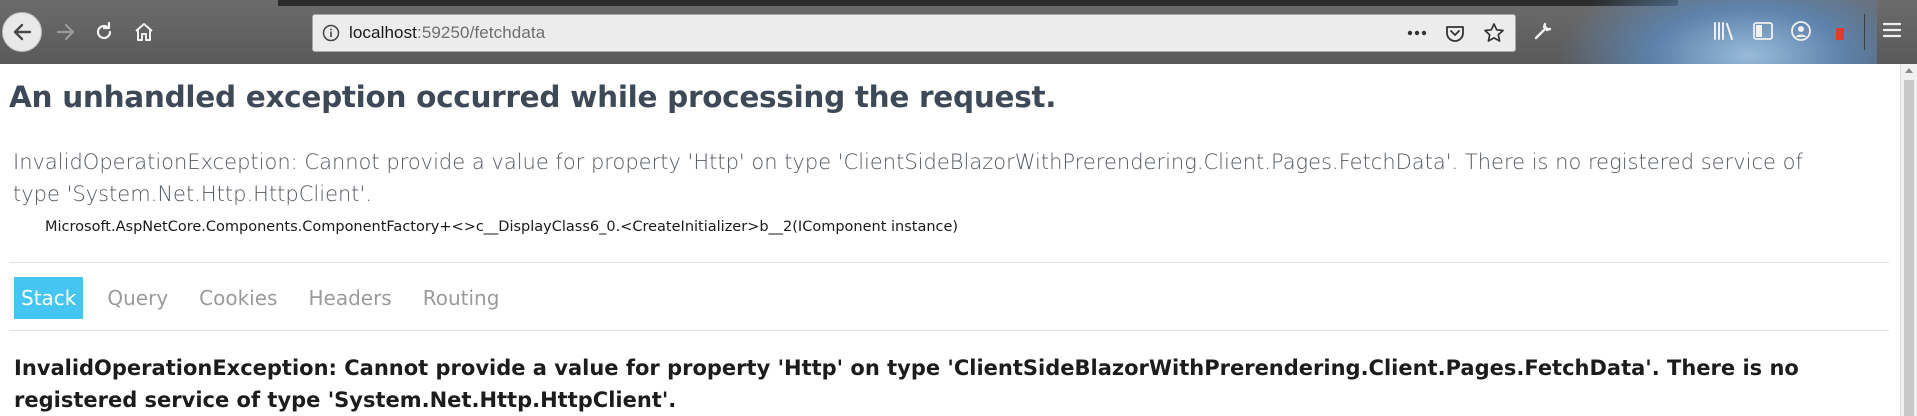 This screenshot has height=416, width=1917. I want to click on library-icon, so click(1724, 31).